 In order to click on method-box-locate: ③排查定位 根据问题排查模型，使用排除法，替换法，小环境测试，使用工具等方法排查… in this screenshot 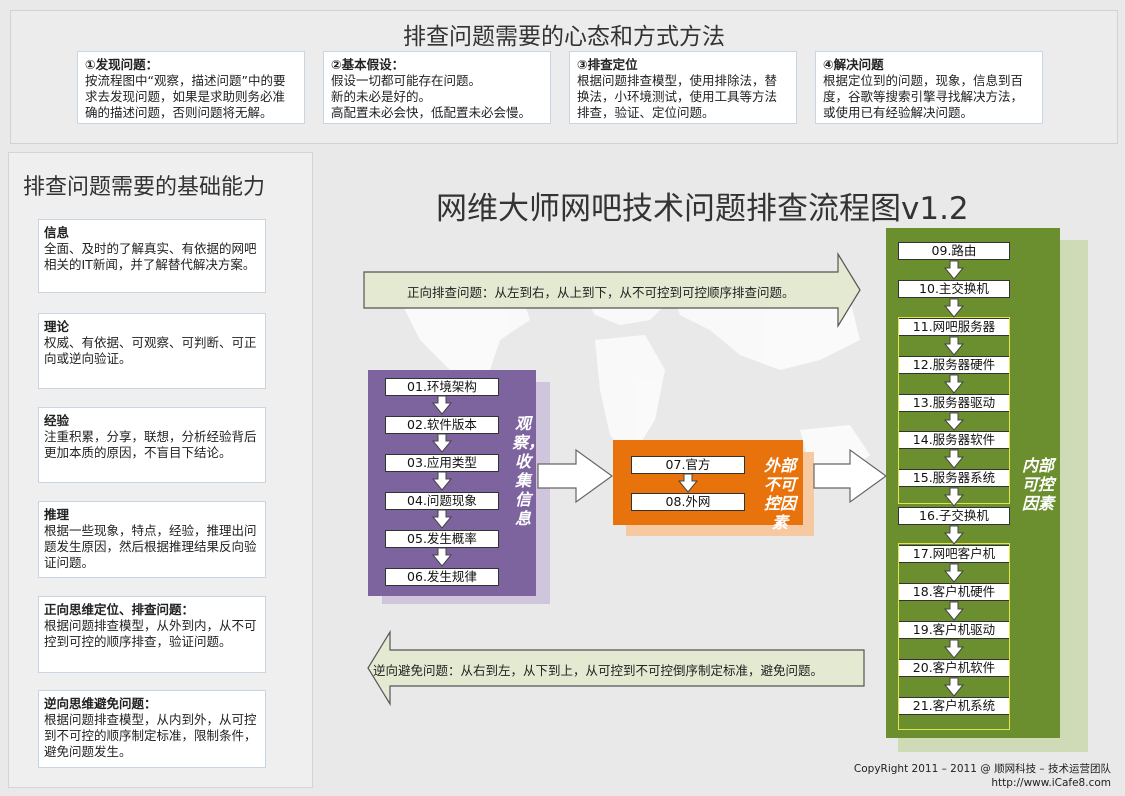, I will do `click(683, 87)`.